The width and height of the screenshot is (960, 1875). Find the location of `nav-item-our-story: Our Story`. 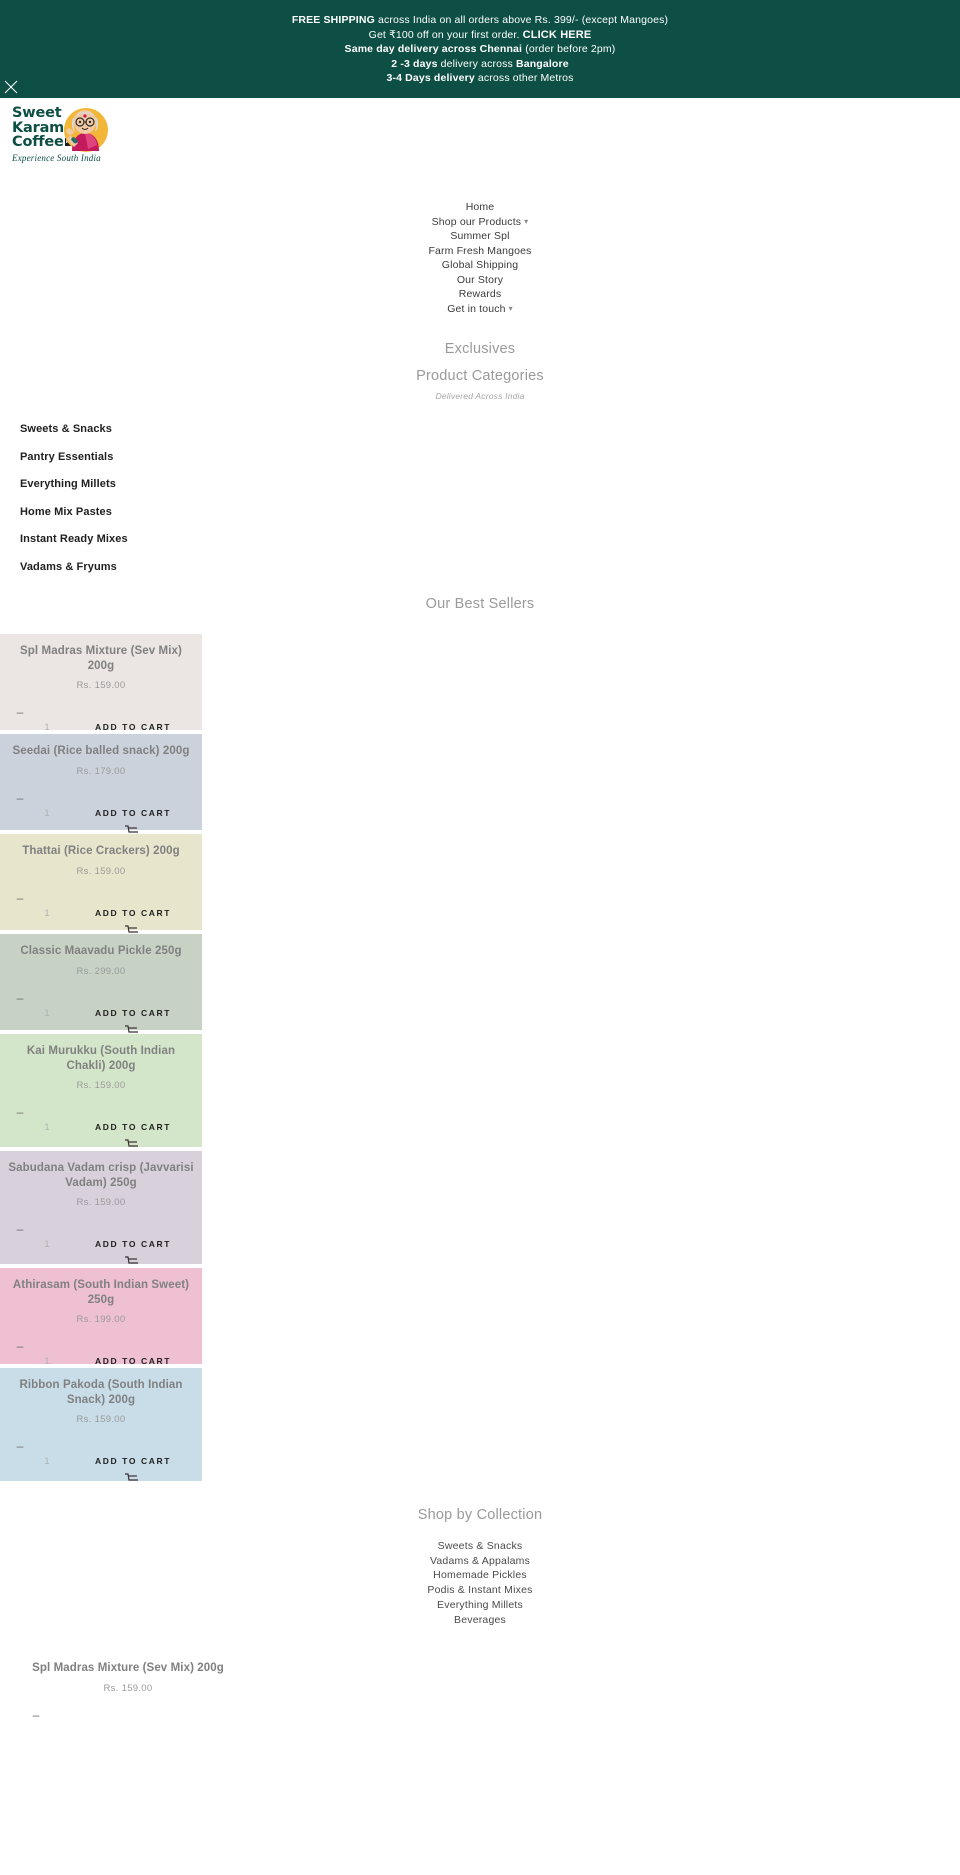

nav-item-our-story: Our Story is located at coordinates (480, 280).